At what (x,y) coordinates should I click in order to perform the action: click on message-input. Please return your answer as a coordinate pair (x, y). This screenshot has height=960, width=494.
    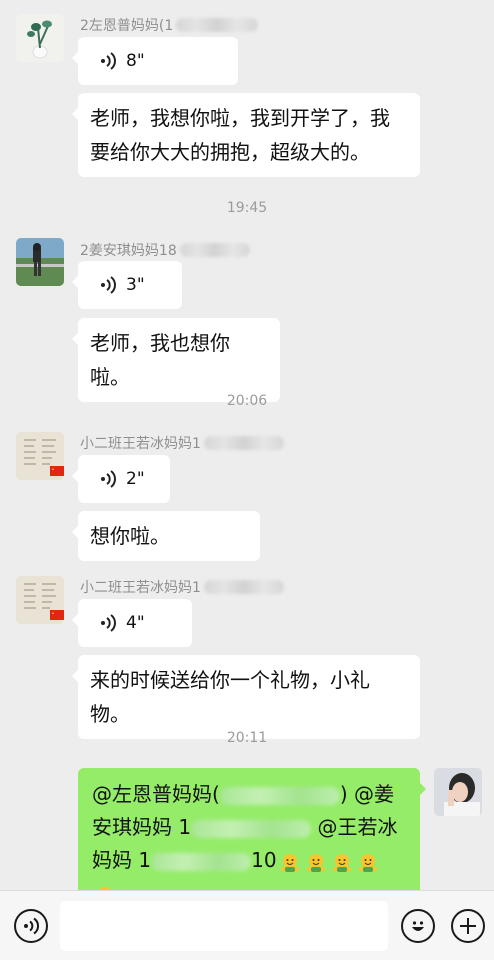
    Looking at the image, I should click on (224, 926).